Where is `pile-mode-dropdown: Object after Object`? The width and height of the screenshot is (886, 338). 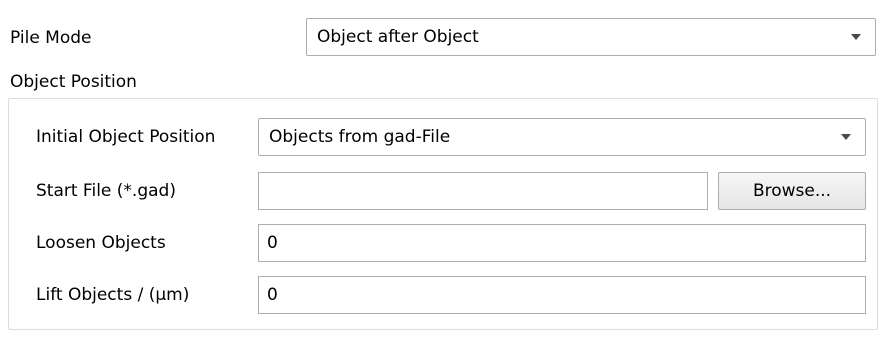
pile-mode-dropdown: Object after Object is located at coordinates (591, 37).